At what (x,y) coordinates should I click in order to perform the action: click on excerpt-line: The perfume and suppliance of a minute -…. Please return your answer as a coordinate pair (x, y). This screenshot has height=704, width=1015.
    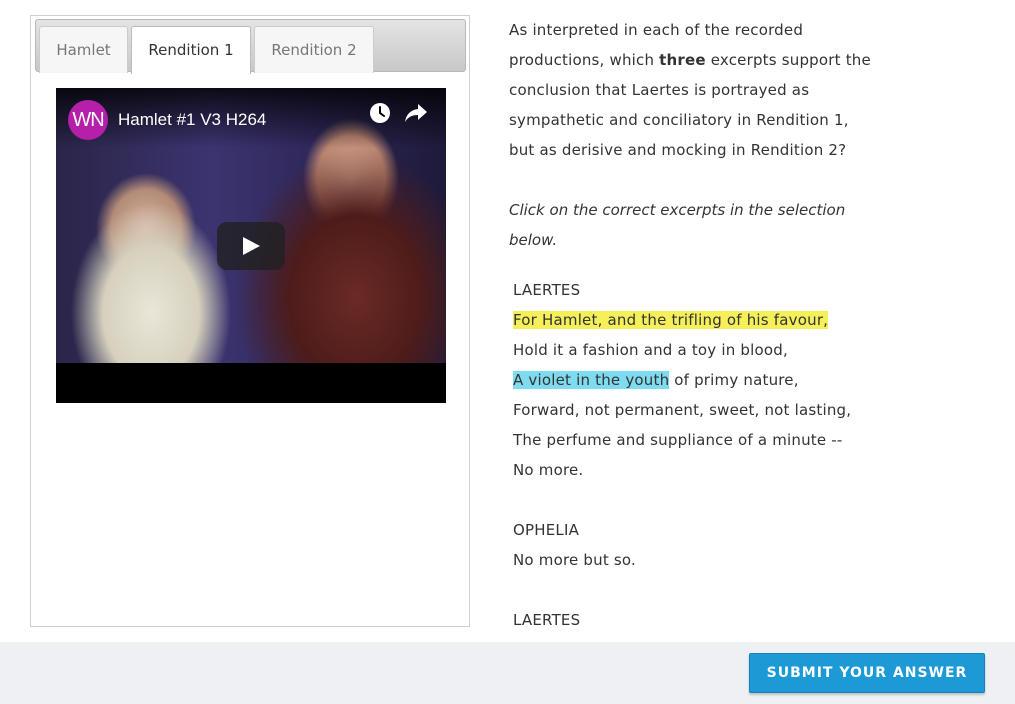
    Looking at the image, I should click on (678, 440).